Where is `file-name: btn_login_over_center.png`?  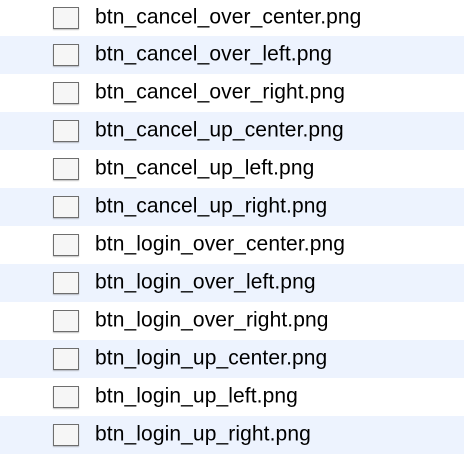
file-name: btn_login_over_center.png is located at coordinates (220, 244).